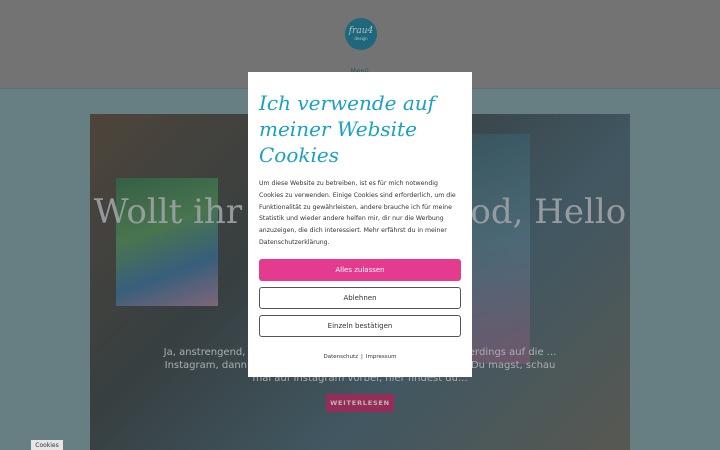  What do you see at coordinates (360, 325) in the screenshot?
I see `confirm-selection-button: Einzeln bestätigen` at bounding box center [360, 325].